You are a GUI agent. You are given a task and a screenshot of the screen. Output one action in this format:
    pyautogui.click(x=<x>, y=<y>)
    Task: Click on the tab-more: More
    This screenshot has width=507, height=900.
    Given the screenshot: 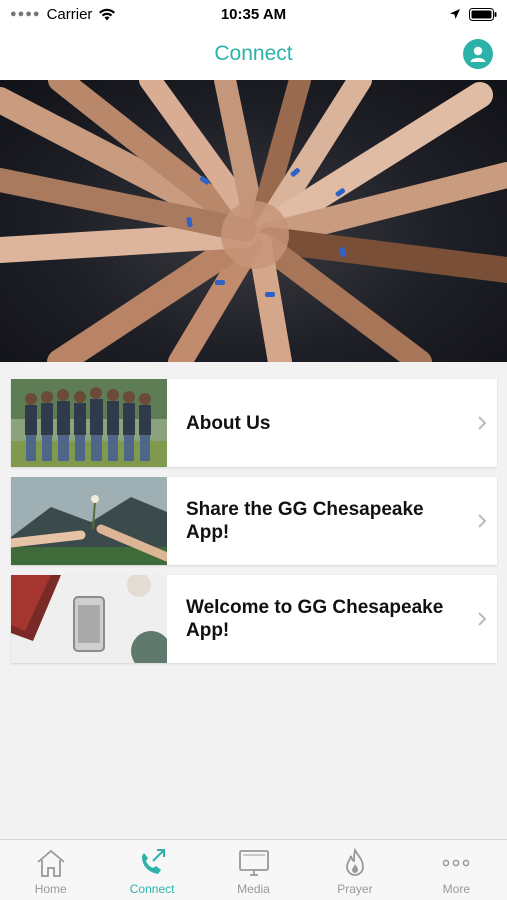 What is the action you would take?
    pyautogui.click(x=456, y=870)
    